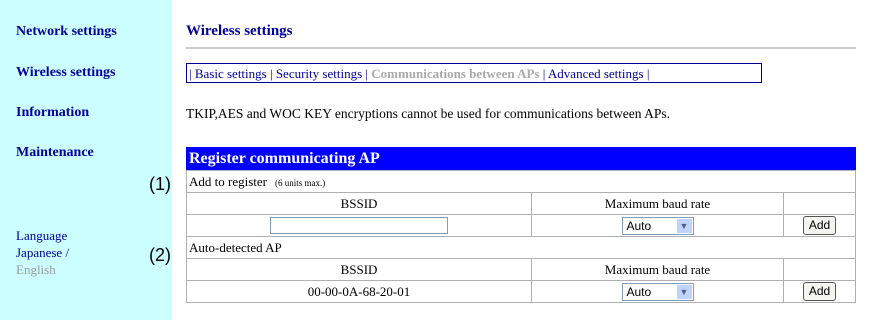 This screenshot has width=869, height=320. What do you see at coordinates (239, 31) in the screenshot?
I see `page-title: Wireless settings` at bounding box center [239, 31].